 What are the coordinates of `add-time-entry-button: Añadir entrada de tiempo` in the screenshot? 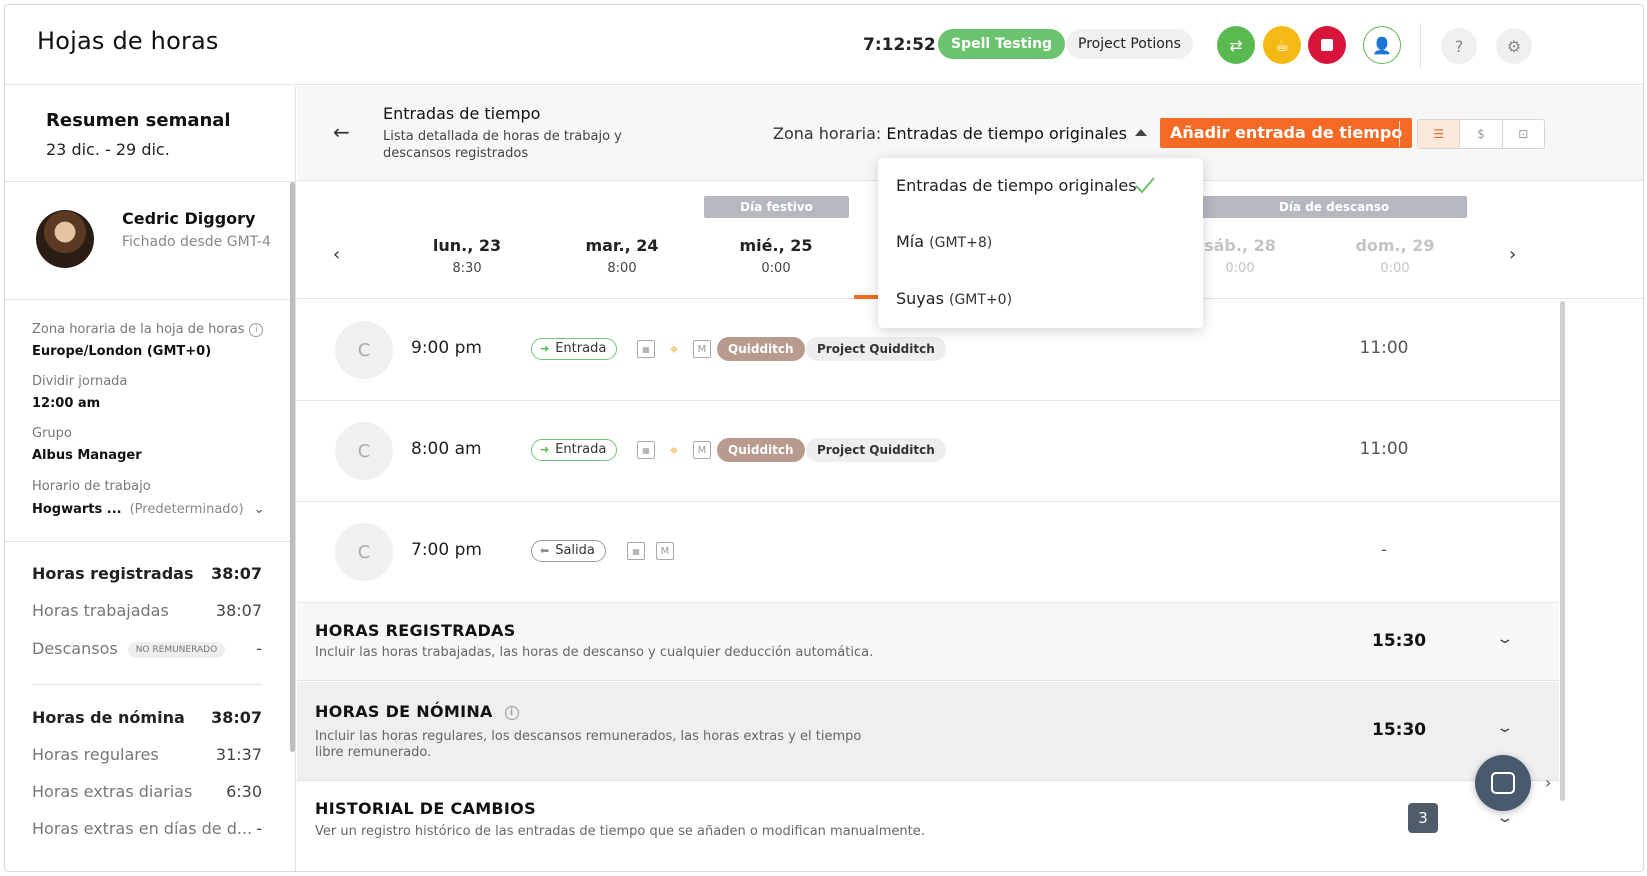 It's located at (1286, 133).